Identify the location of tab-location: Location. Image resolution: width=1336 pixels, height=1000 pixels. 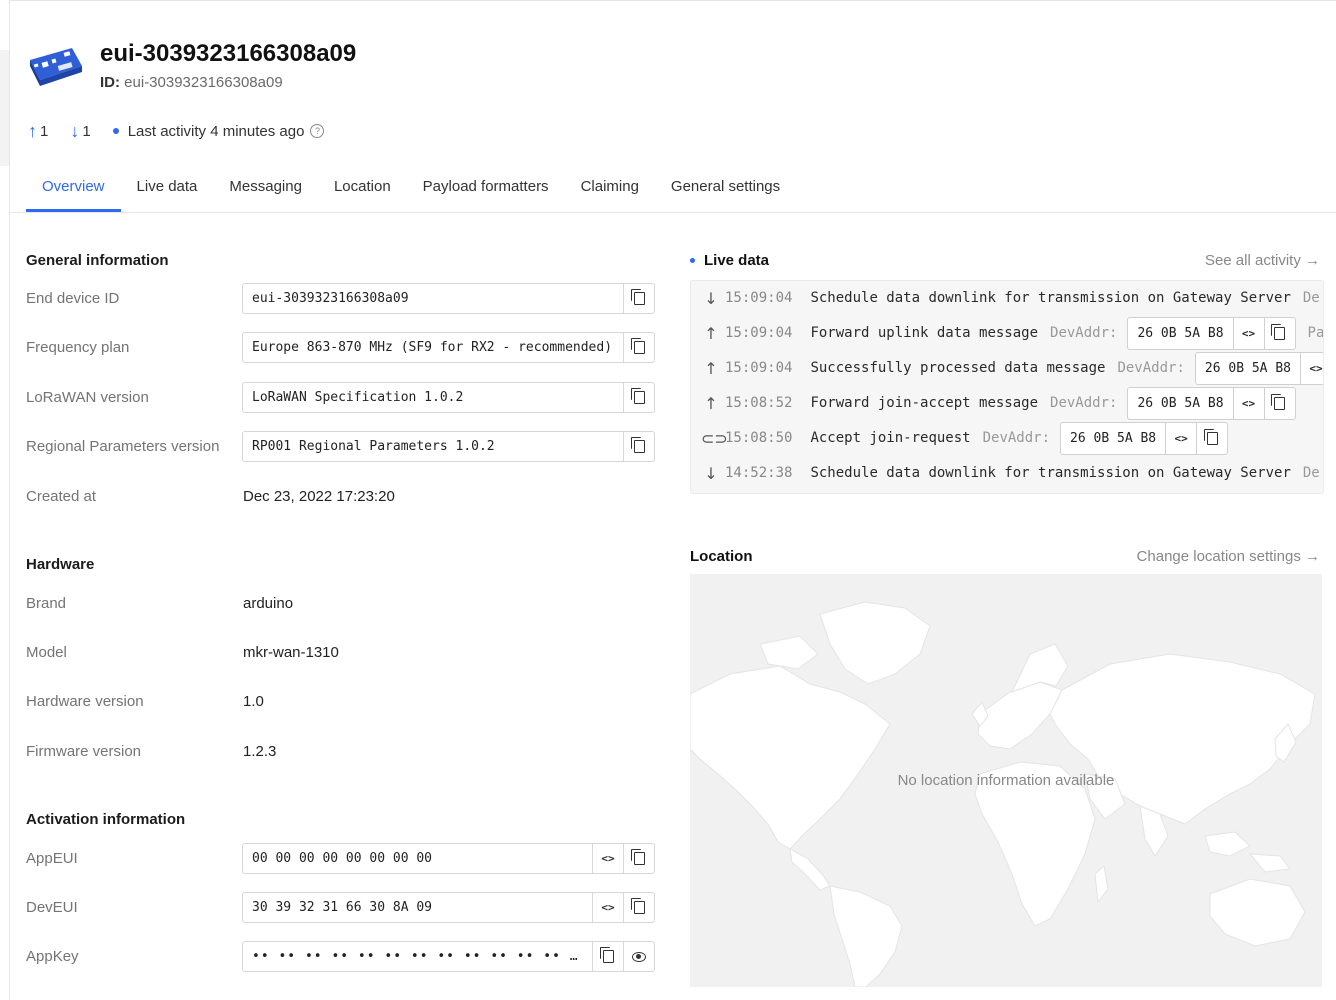
(362, 190).